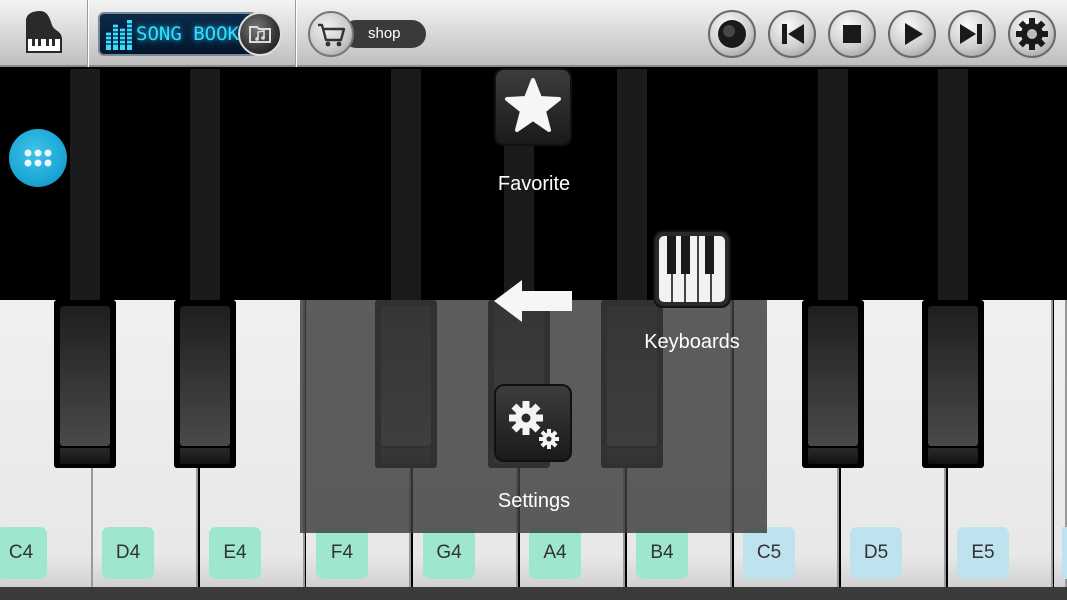 The image size is (1067, 600). What do you see at coordinates (876, 553) in the screenshot?
I see `note-label-d5: D5` at bounding box center [876, 553].